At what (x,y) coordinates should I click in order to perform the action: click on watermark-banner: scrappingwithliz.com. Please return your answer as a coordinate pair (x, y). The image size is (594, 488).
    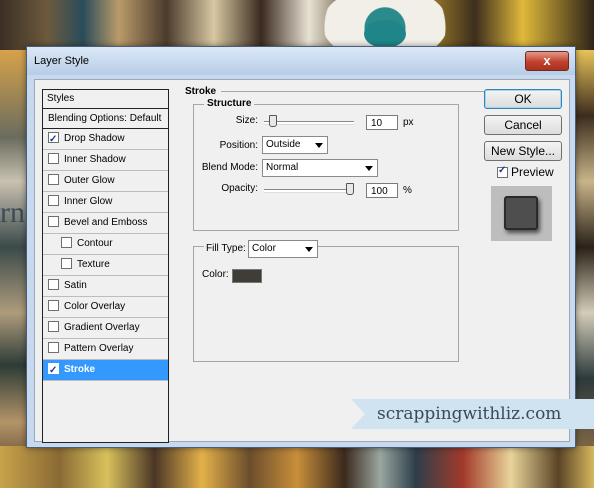
    Looking at the image, I should click on (472, 414).